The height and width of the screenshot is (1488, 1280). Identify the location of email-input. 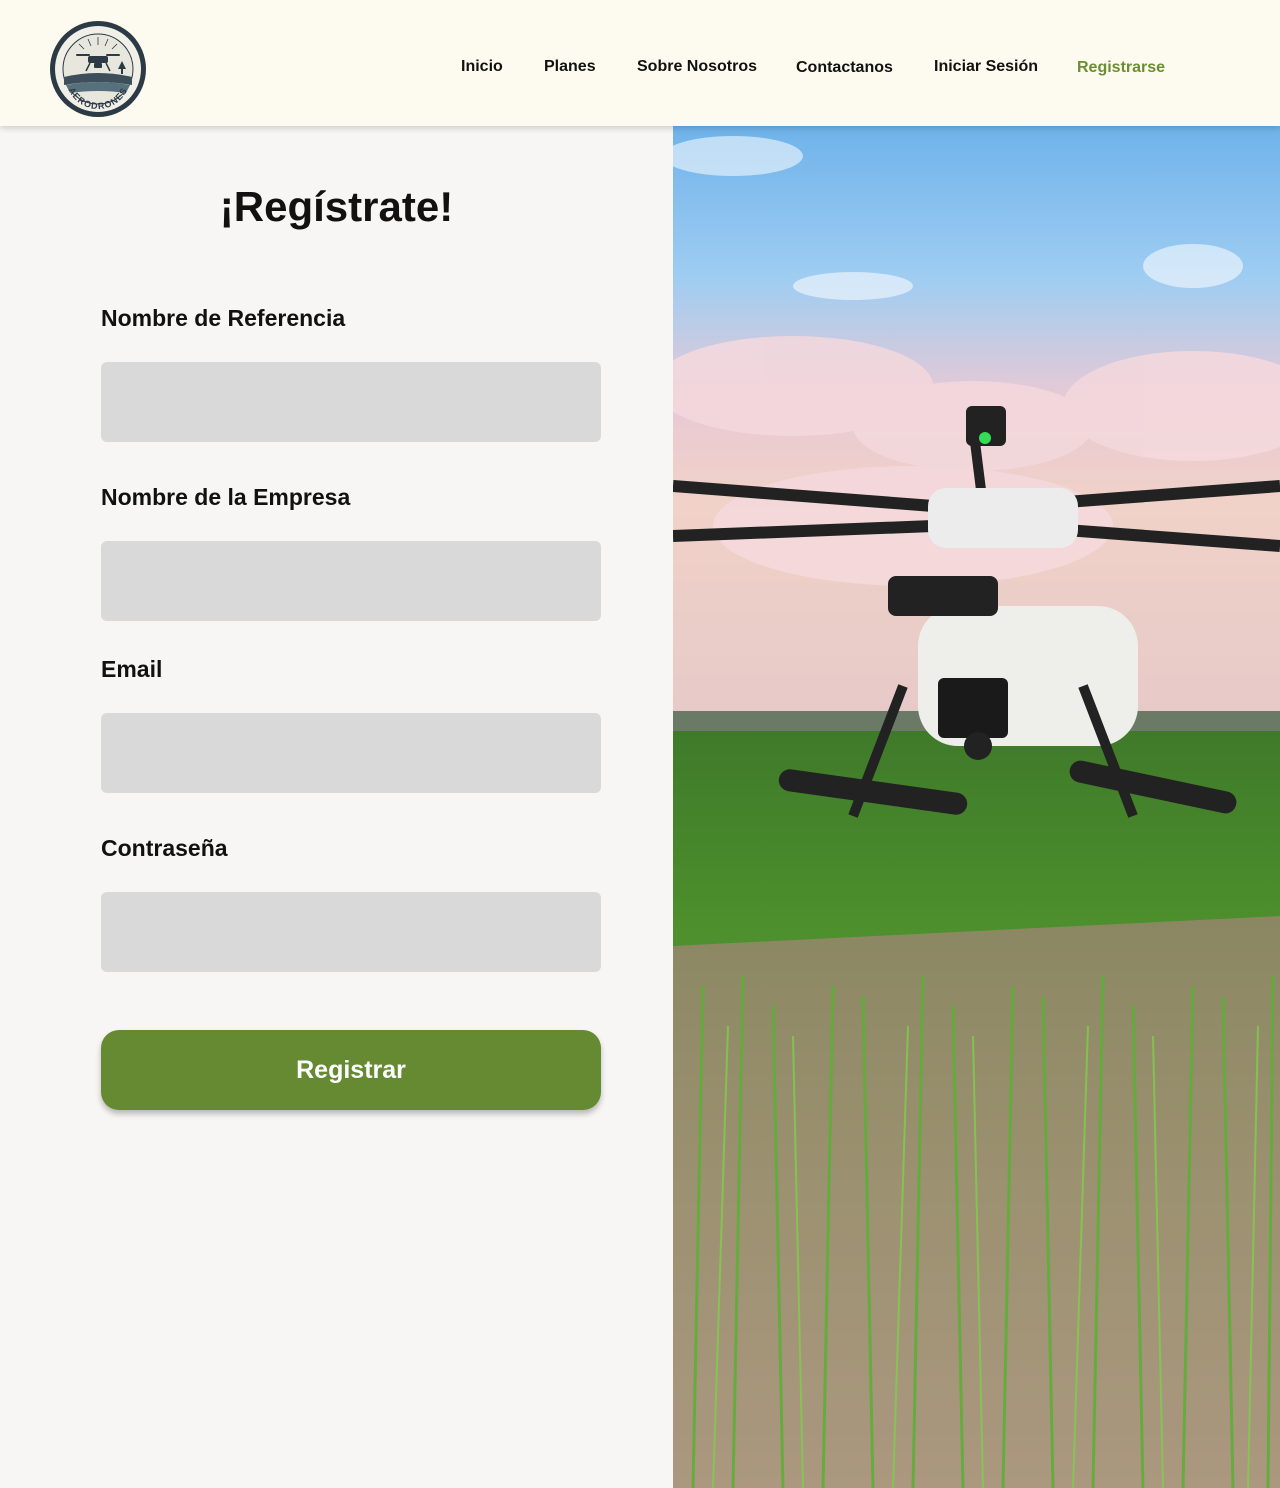
(351, 753).